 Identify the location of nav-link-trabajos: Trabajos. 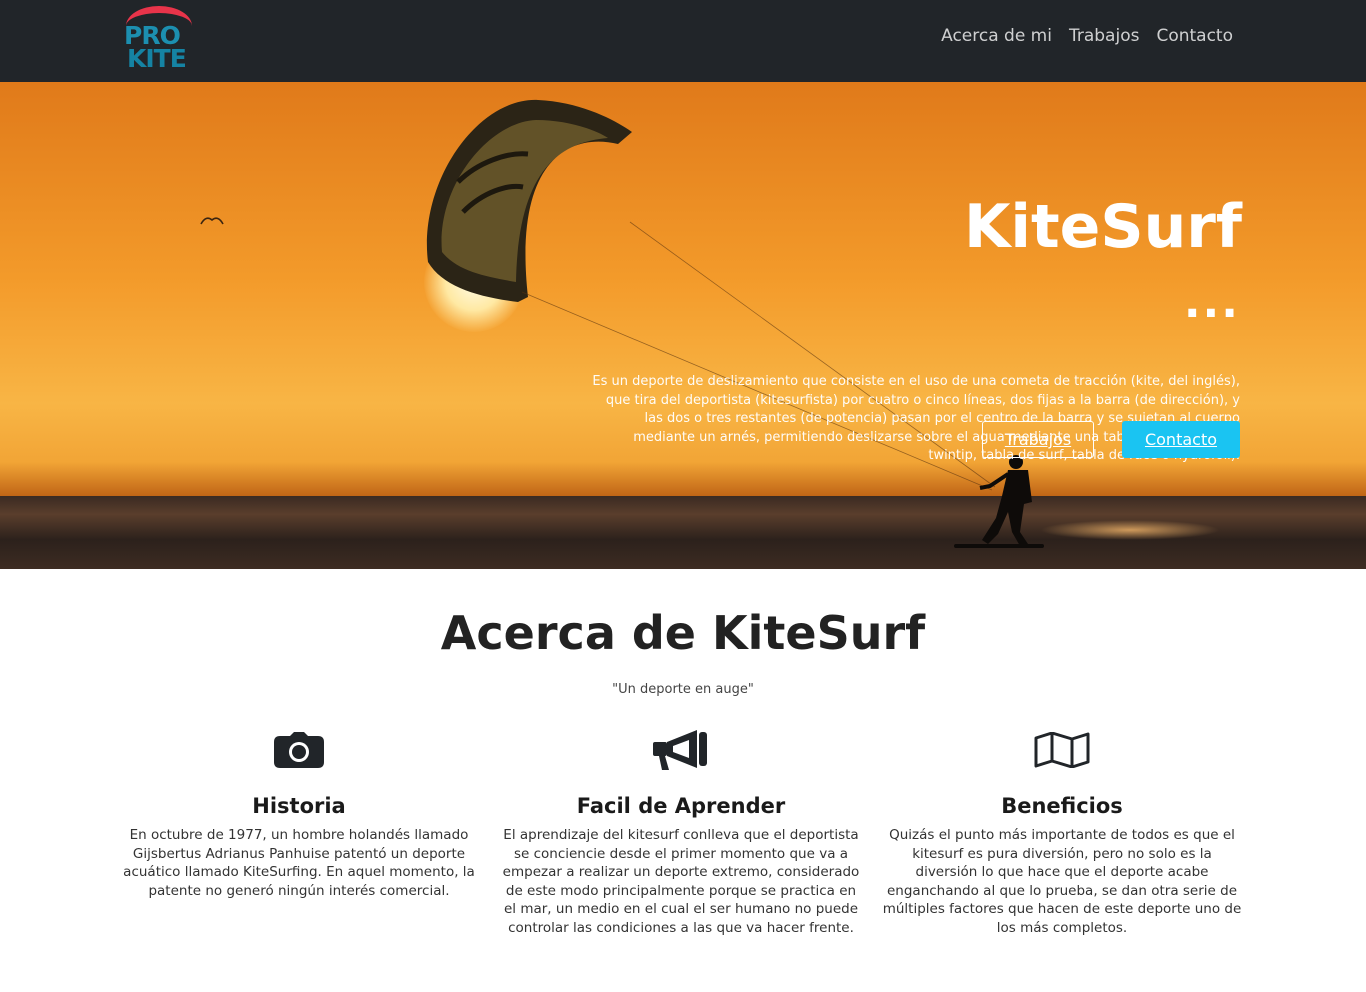
(1104, 36).